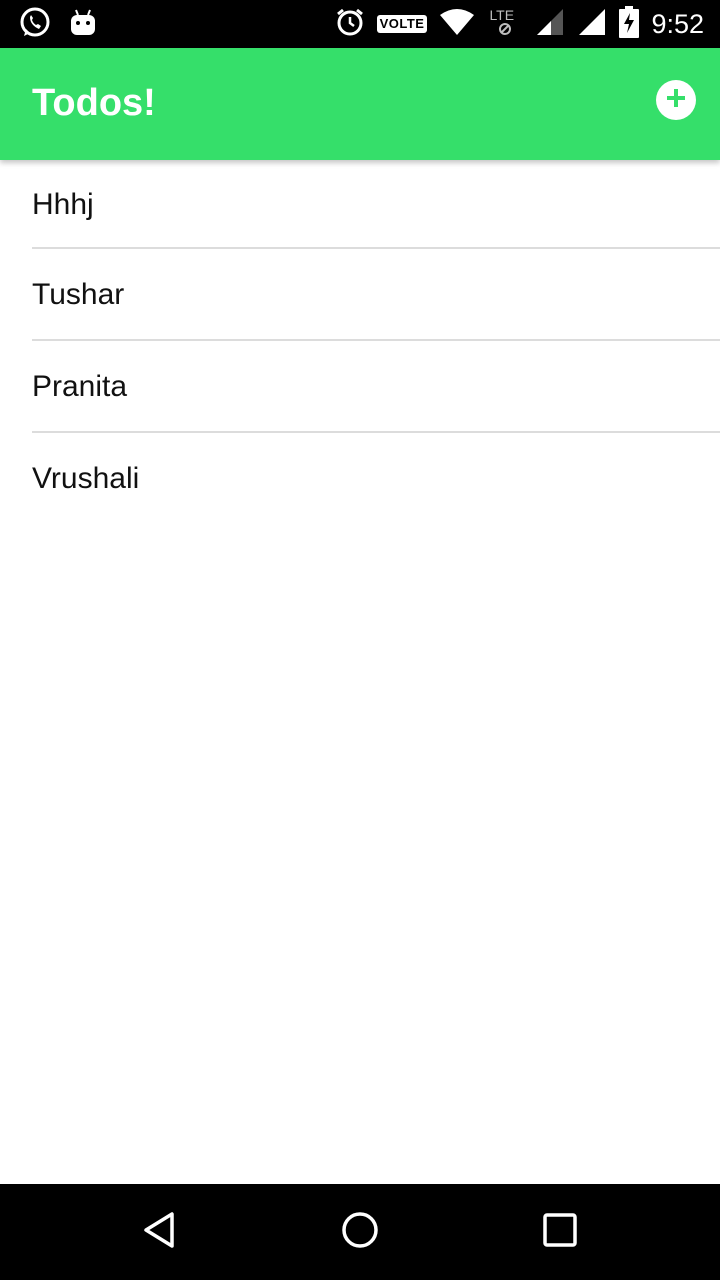 Image resolution: width=720 pixels, height=1280 pixels. What do you see at coordinates (86, 478) in the screenshot?
I see `todo-label: Vrushali` at bounding box center [86, 478].